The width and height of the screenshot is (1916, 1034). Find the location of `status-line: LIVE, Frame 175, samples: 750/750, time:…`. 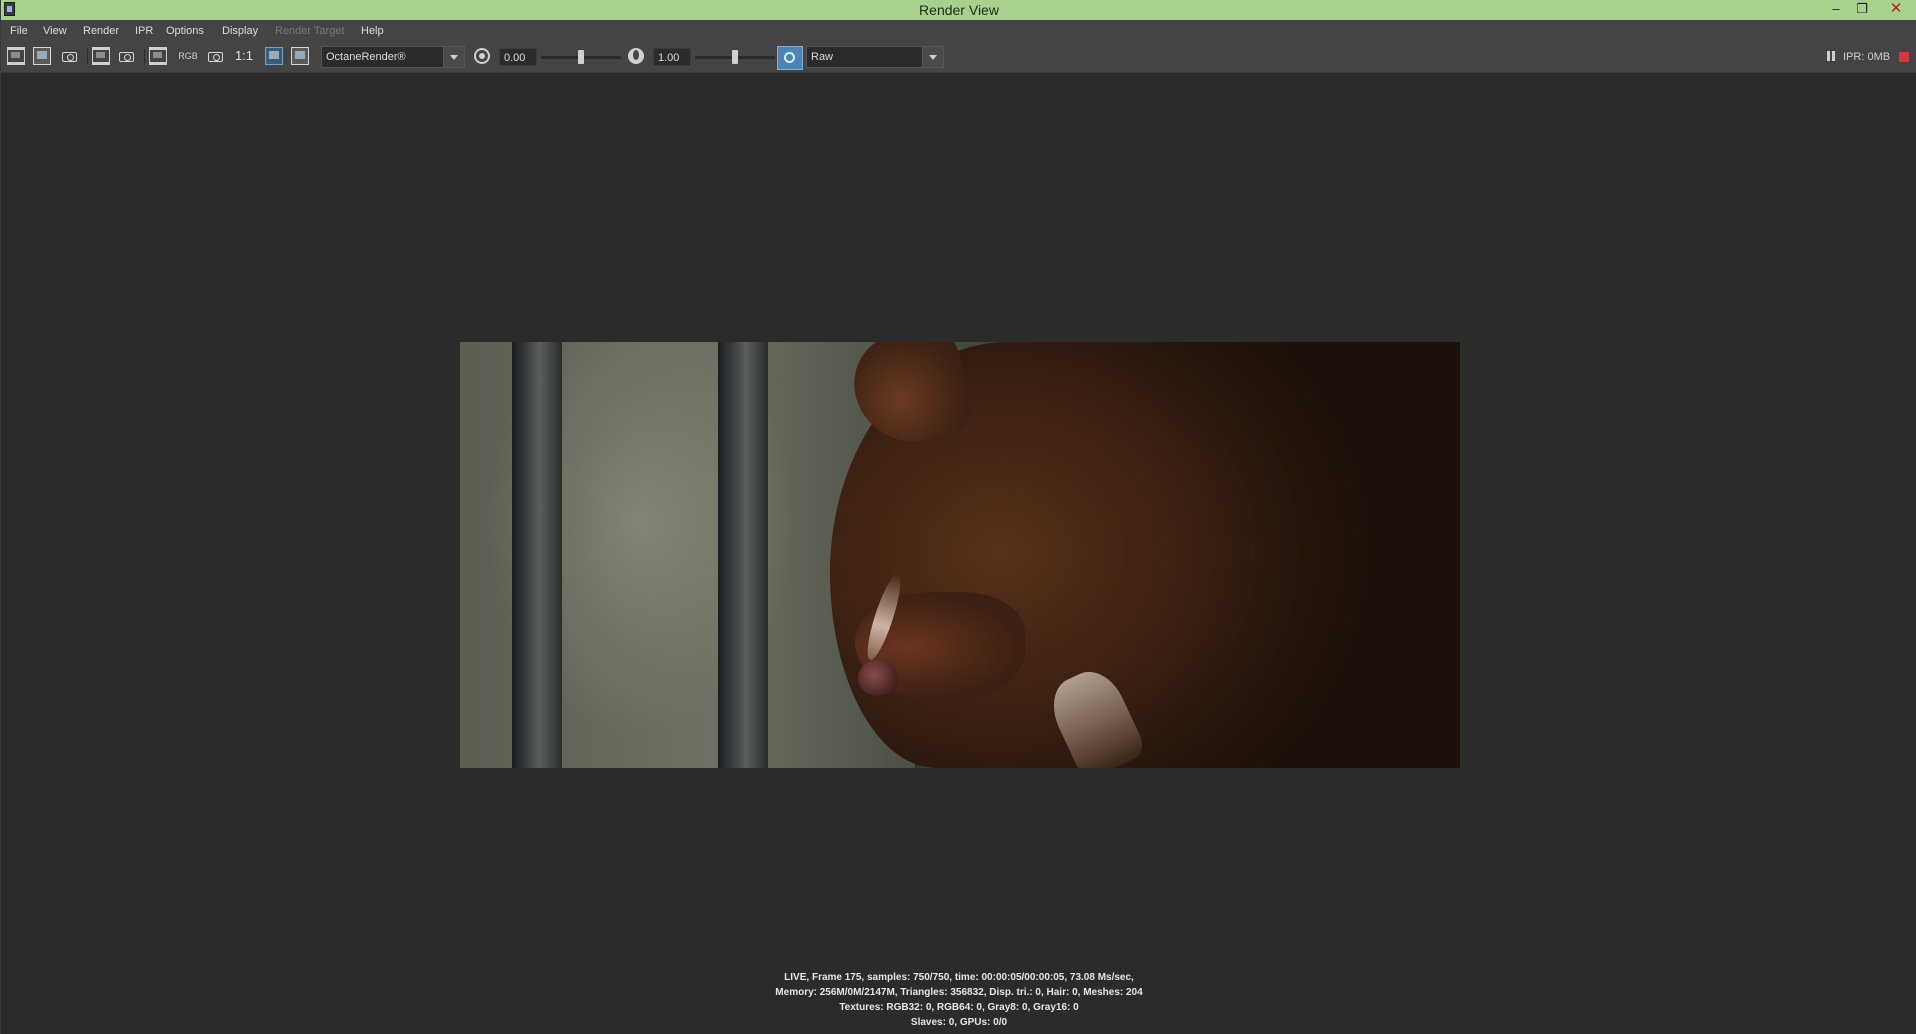

status-line: LIVE, Frame 175, samples: 750/750, time:… is located at coordinates (959, 977).